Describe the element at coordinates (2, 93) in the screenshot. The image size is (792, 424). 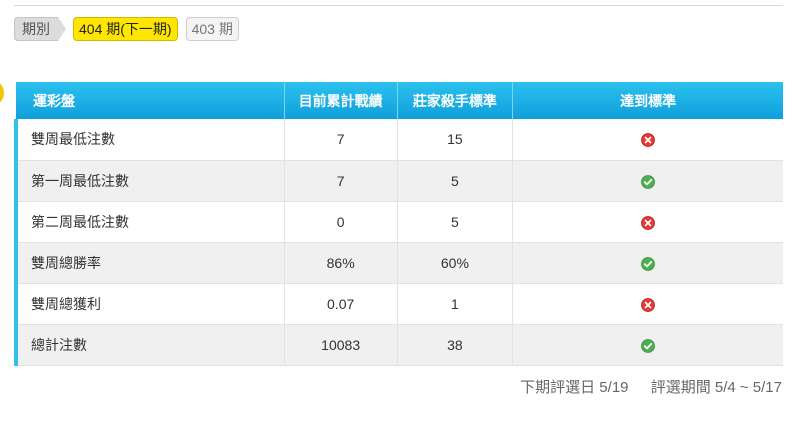
I see `side-badge` at that location.